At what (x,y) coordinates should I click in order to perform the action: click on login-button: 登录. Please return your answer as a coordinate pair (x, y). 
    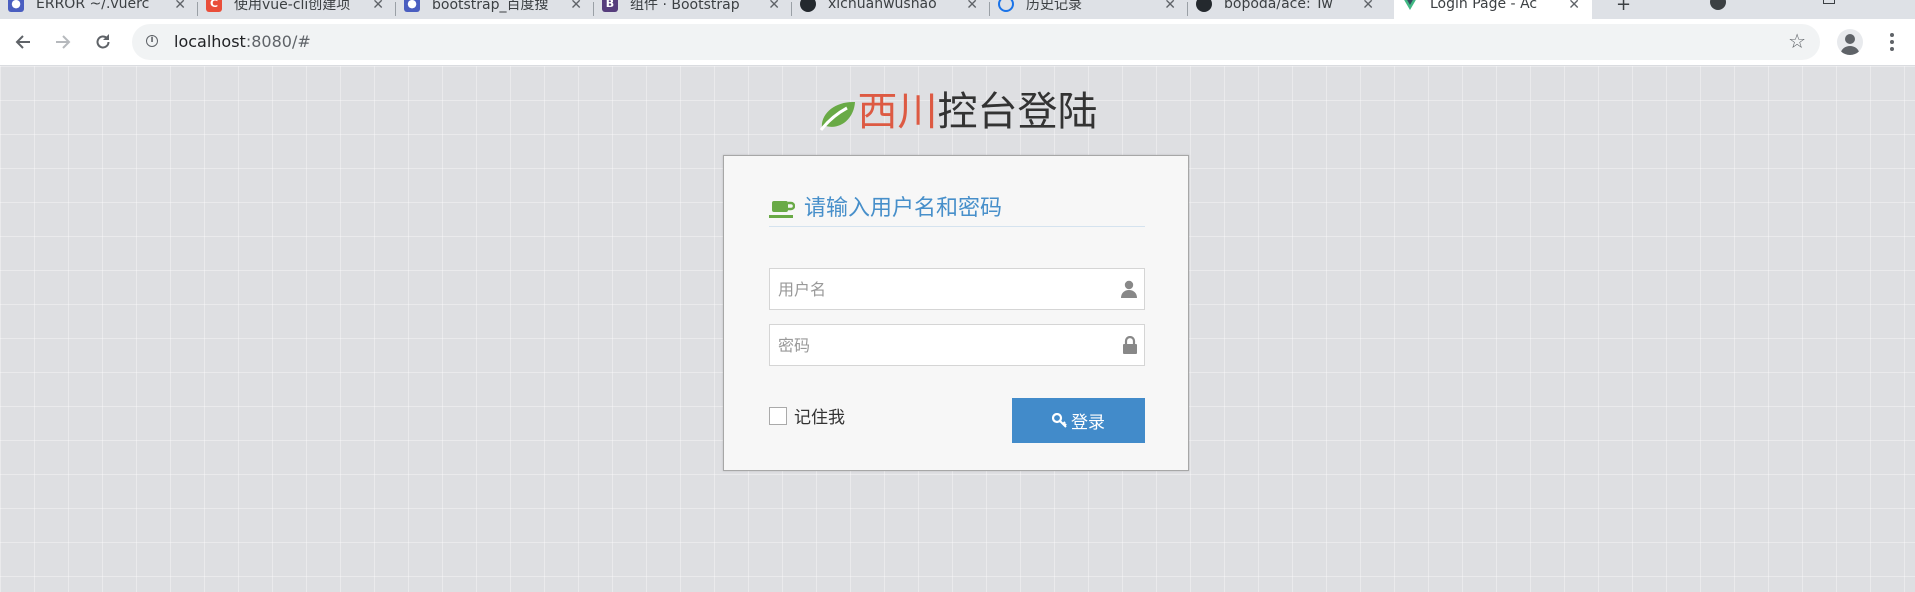
    Looking at the image, I should click on (1078, 420).